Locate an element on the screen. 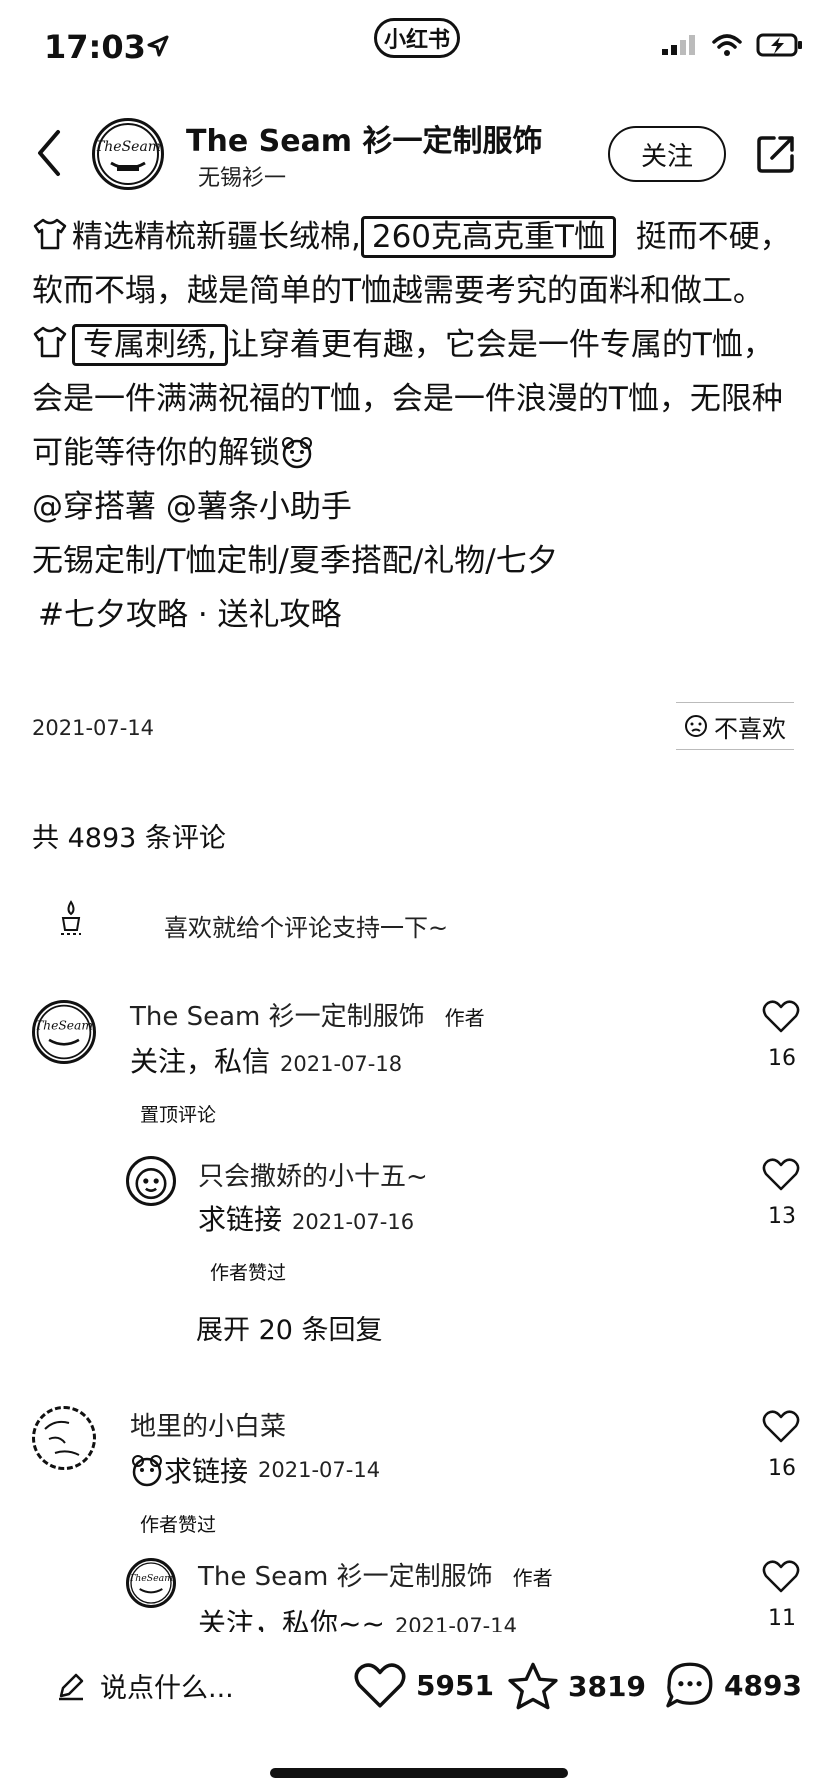  candle-icon is located at coordinates (71, 917).